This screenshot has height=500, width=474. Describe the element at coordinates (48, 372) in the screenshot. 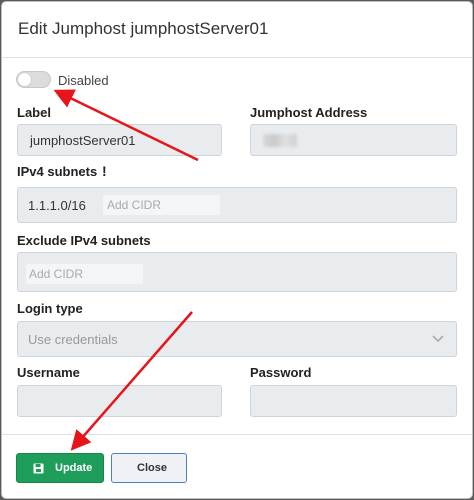

I see `username-label: Username` at that location.